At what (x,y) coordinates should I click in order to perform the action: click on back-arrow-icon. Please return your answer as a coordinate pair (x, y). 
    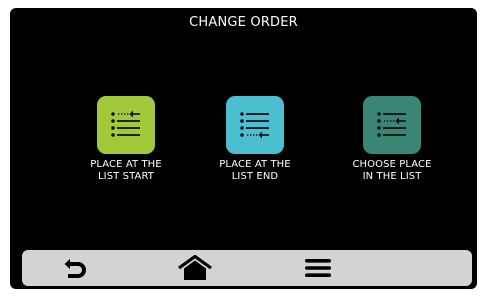
    Looking at the image, I should click on (75, 268).